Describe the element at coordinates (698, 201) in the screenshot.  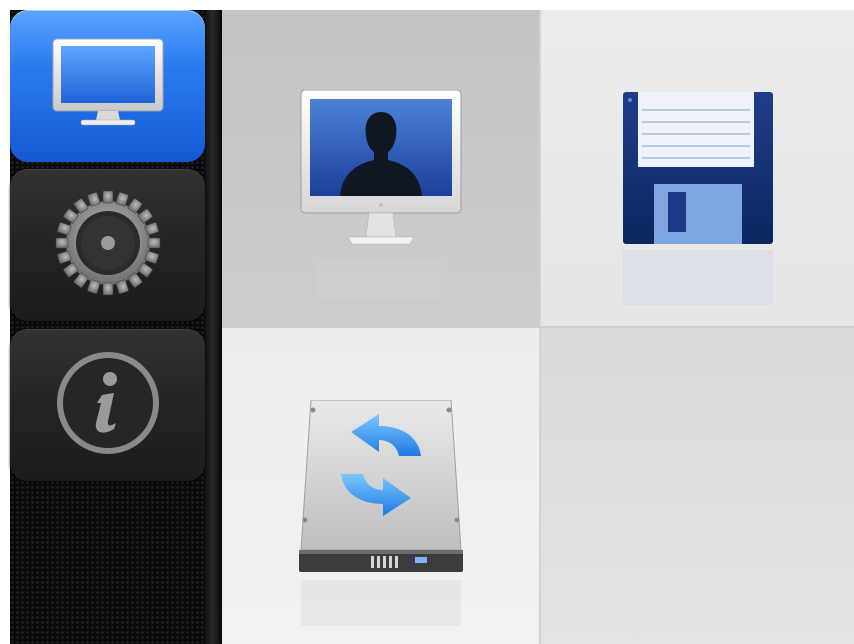
I see `floppy-disk-icon` at that location.